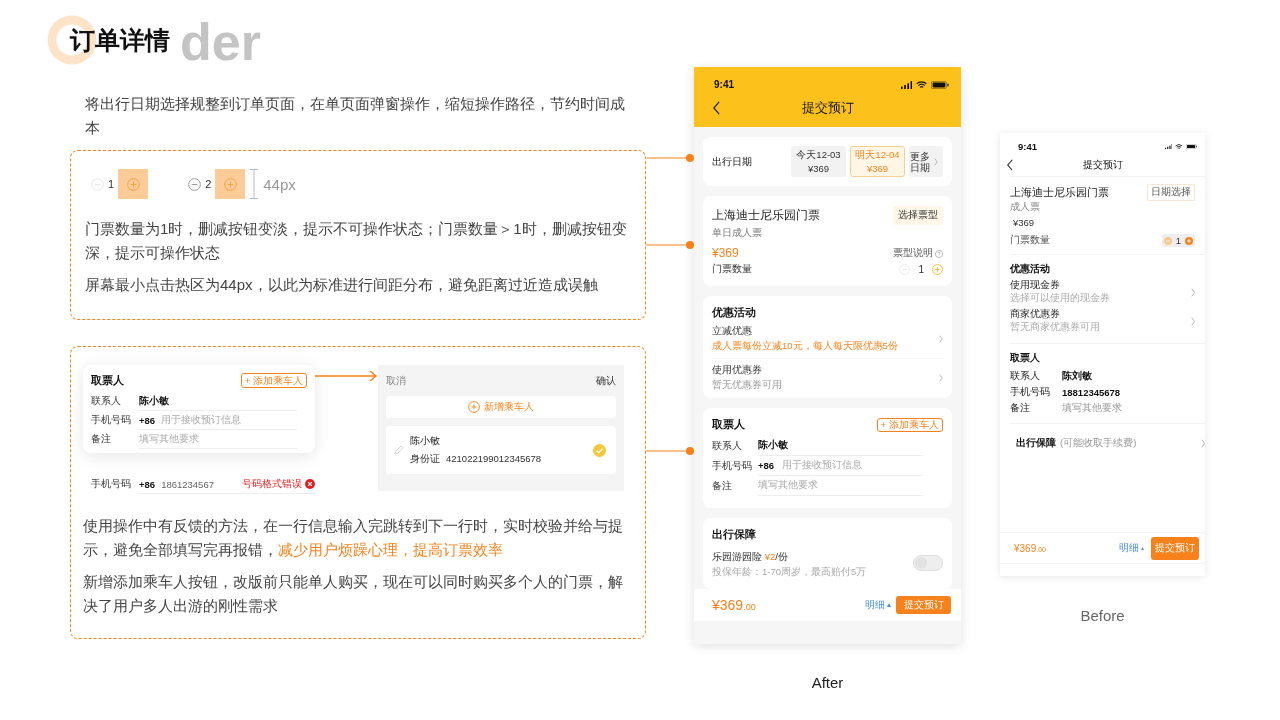  I want to click on quantity-stepper: 1, so click(1178, 240).